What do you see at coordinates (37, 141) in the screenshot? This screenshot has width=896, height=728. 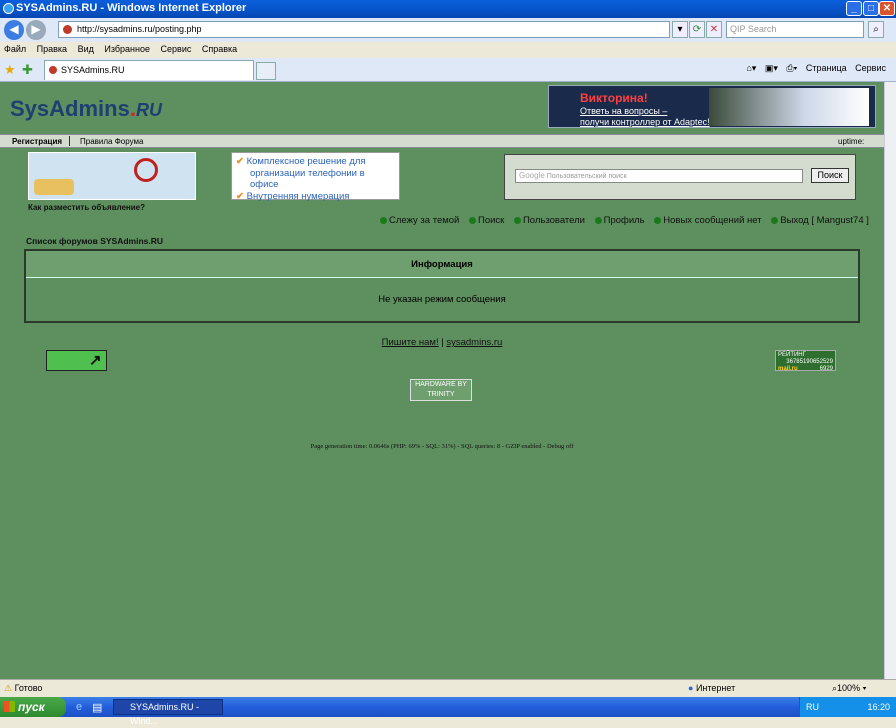 I see `register-link: Регистрация` at bounding box center [37, 141].